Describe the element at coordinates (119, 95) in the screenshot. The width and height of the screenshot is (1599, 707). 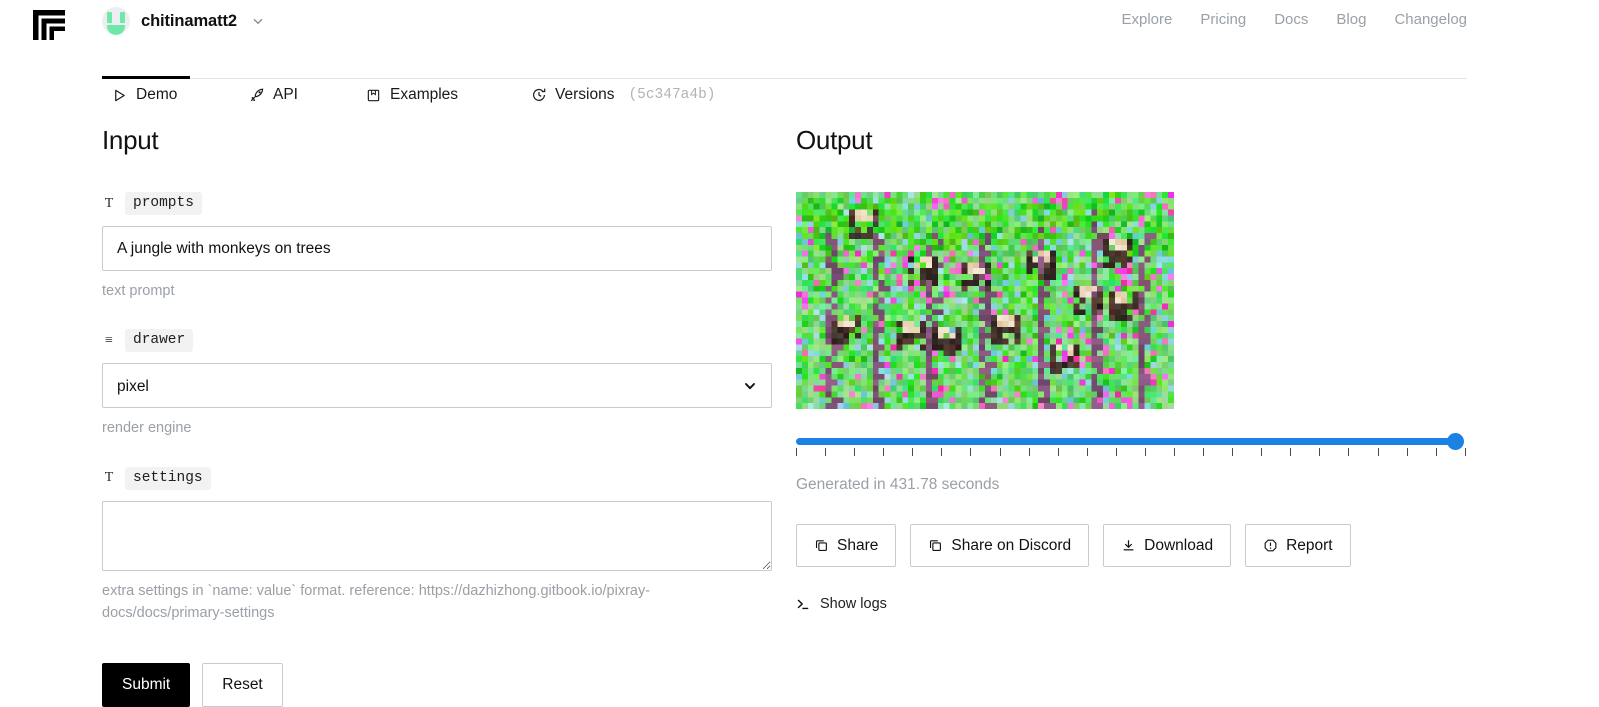
I see `play-icon` at that location.